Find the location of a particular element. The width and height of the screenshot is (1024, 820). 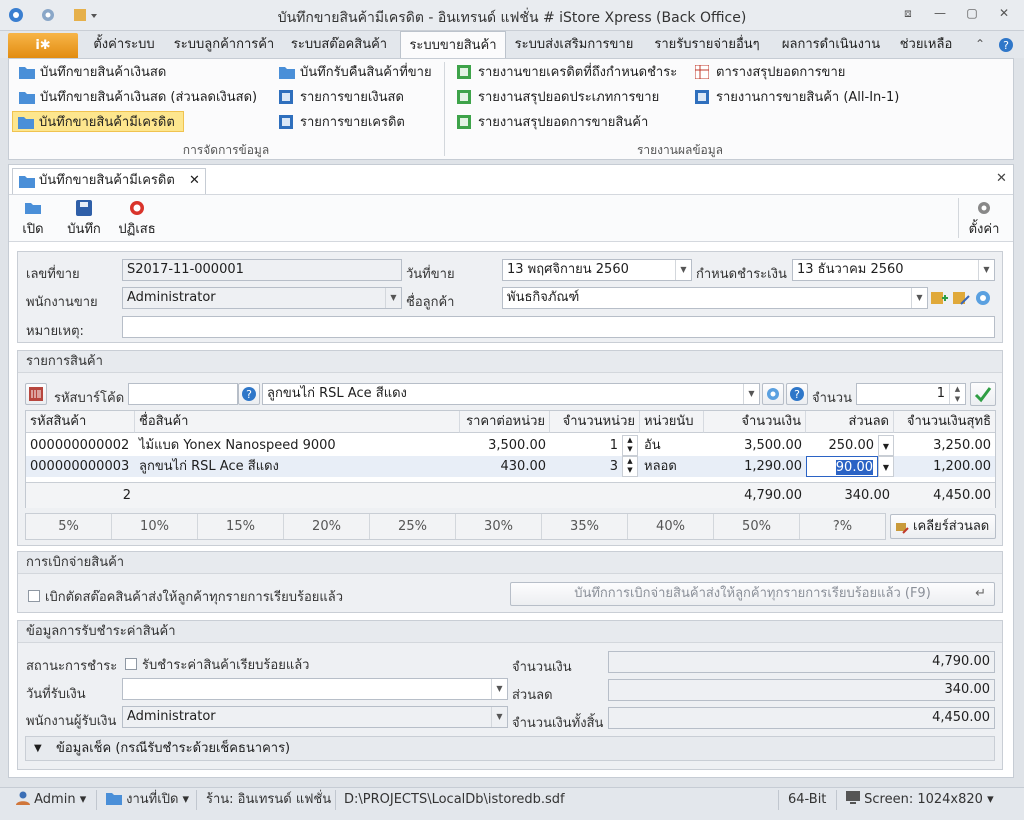

qty-stepper: 1 ▲ ▼ is located at coordinates (911, 394).